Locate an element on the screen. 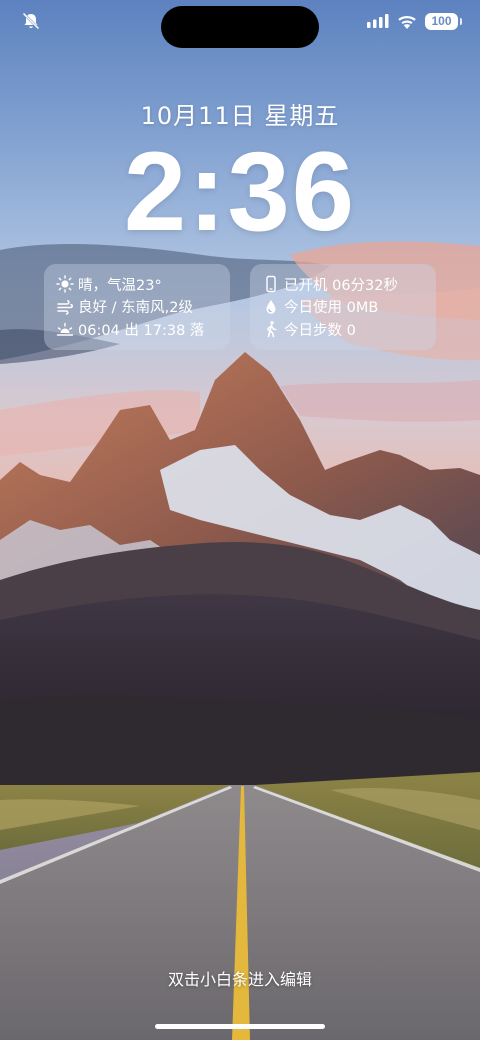  weather-sun-text: 06:04 出 17:38 落 is located at coordinates (141, 330).